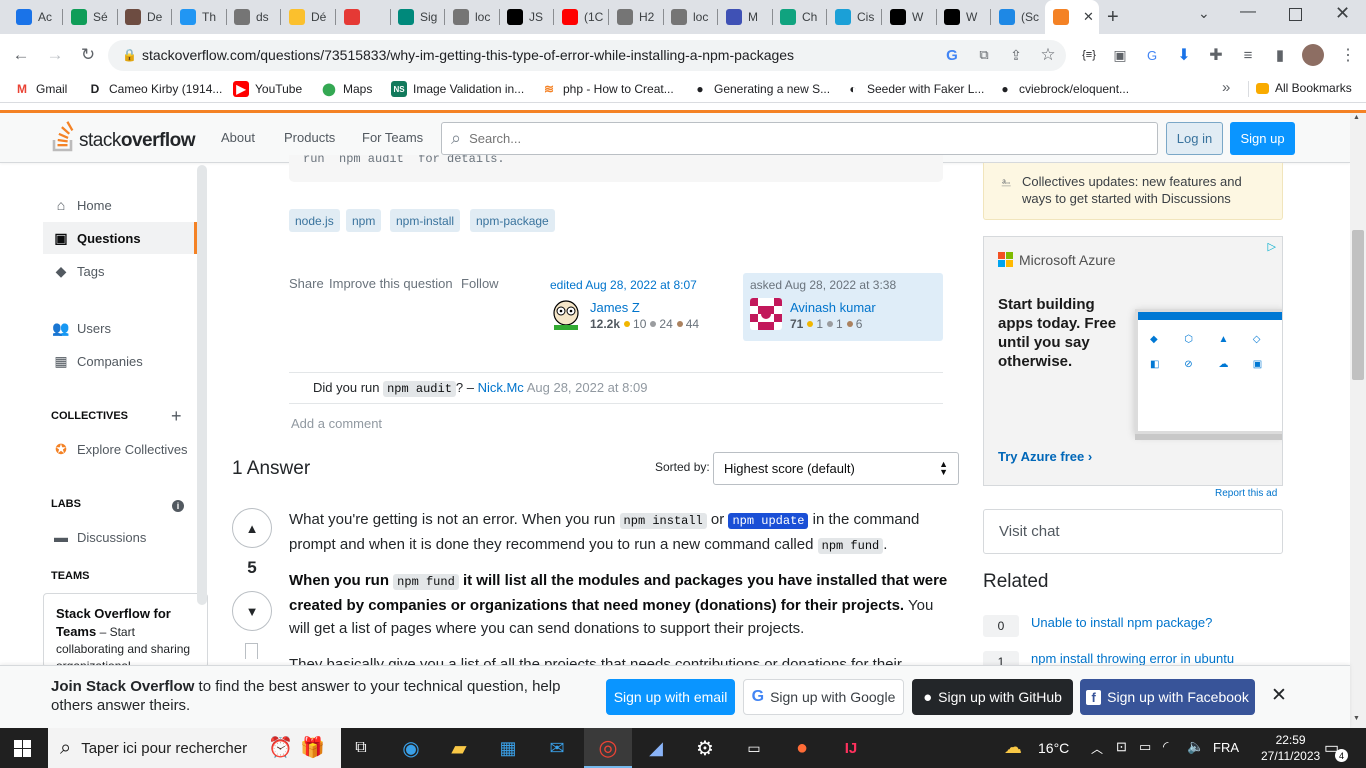 The image size is (1366, 768). What do you see at coordinates (1356, 117) in the screenshot?
I see `scroll-up-arrow-icon: ▲` at bounding box center [1356, 117].